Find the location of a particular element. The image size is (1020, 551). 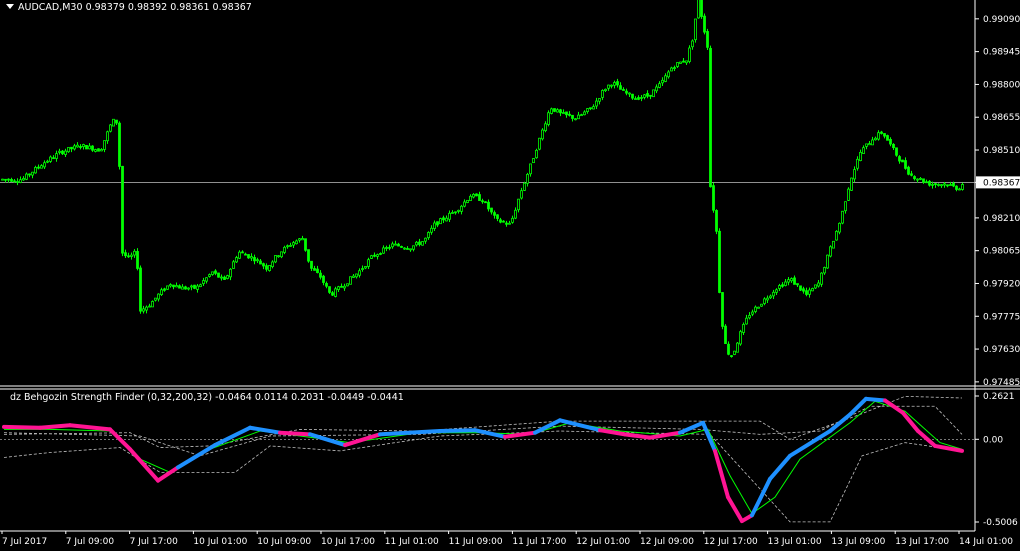

price-tick-label: 0.98510 is located at coordinates (1001, 151).